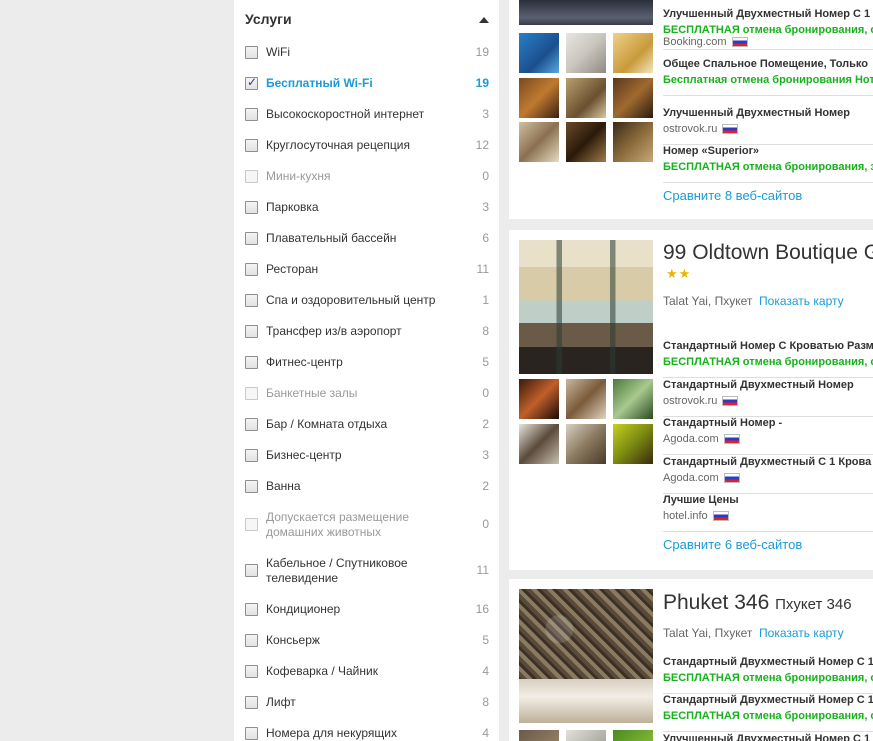 Image resolution: width=873 pixels, height=741 pixels. Describe the element at coordinates (327, 424) in the screenshot. I see `filter-label: Бар / Комната отдыха` at that location.